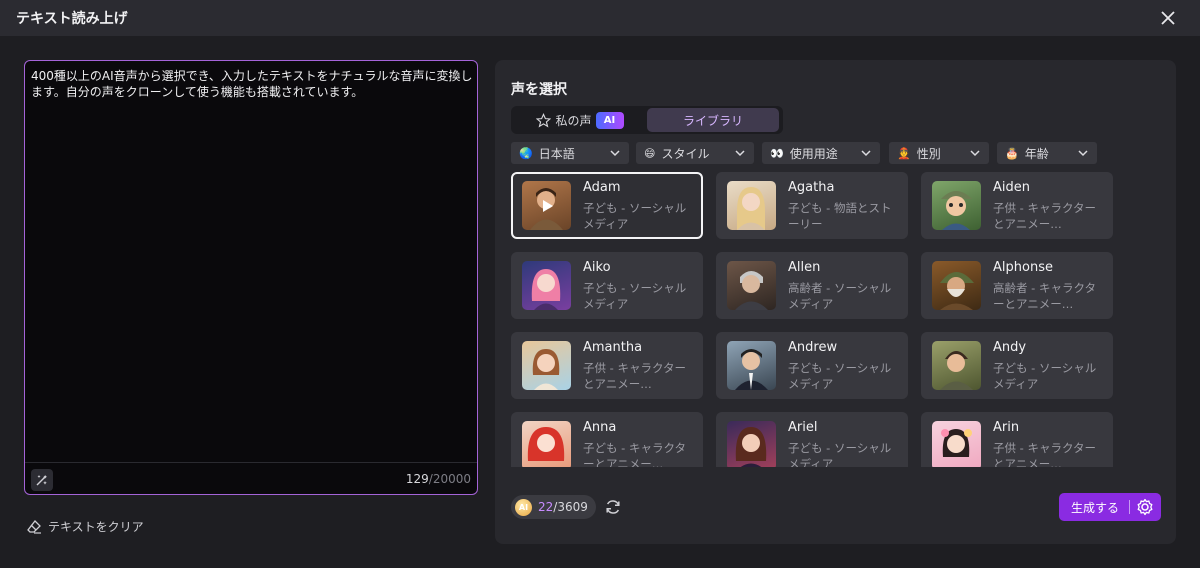 This screenshot has height=568, width=1200. I want to click on filter-use-case: 👀 使用用途, so click(821, 153).